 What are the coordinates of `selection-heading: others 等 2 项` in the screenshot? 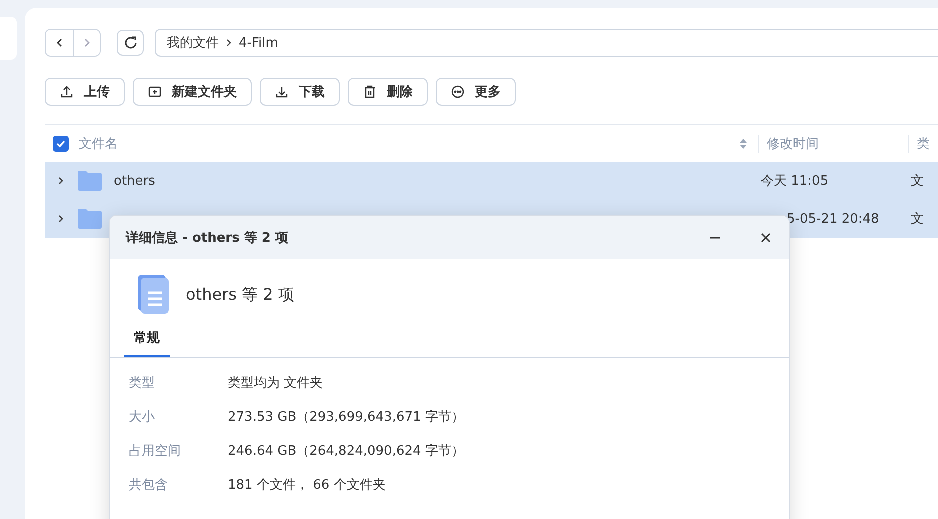 It's located at (240, 295).